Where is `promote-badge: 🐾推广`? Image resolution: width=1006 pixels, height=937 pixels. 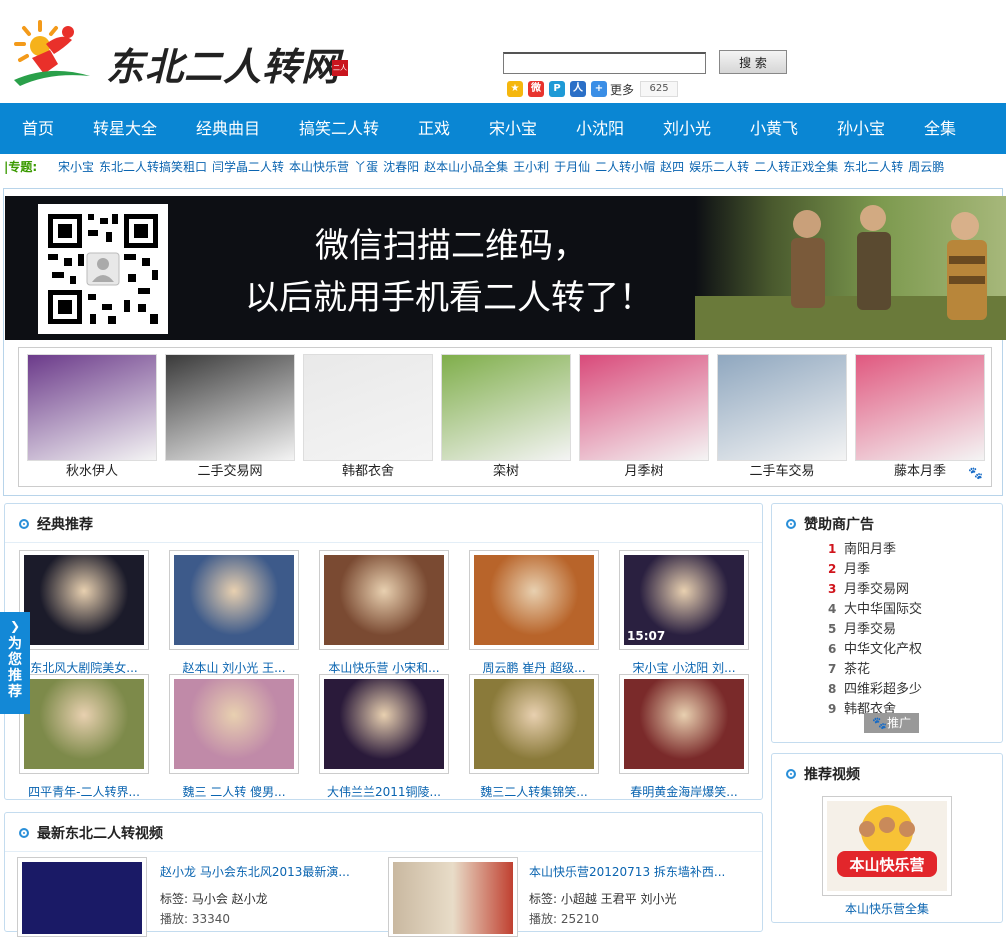 promote-badge: 🐾推广 is located at coordinates (891, 723).